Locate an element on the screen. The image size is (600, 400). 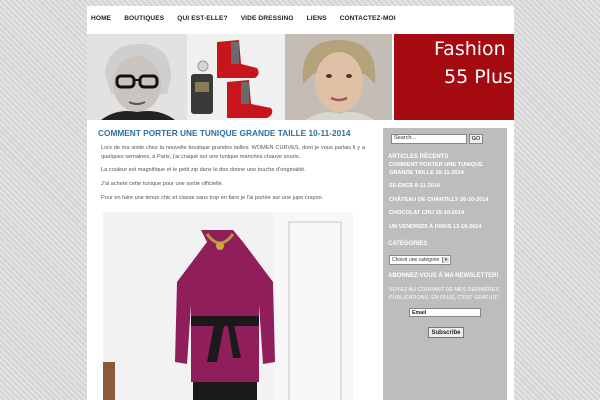
chevron-down-icon: ▾ is located at coordinates (445, 260).